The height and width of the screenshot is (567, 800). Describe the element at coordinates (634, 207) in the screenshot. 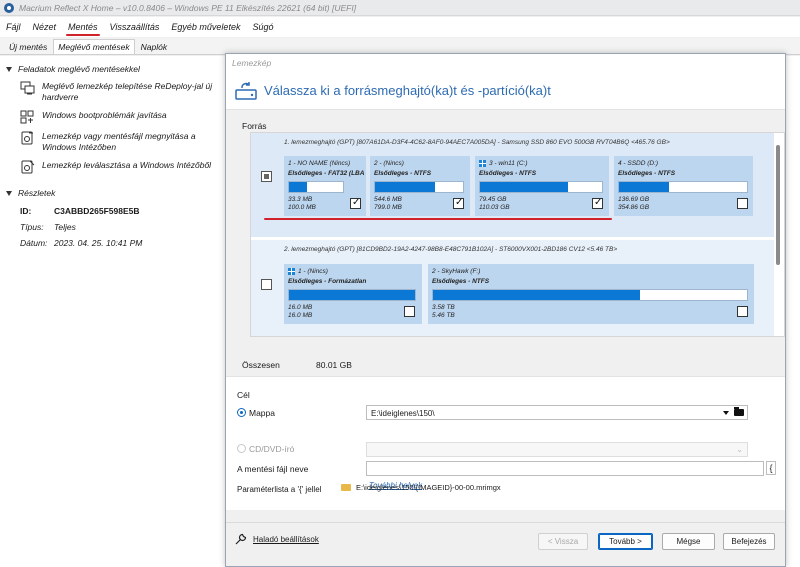

I see `total-size: 354.86 GB` at that location.